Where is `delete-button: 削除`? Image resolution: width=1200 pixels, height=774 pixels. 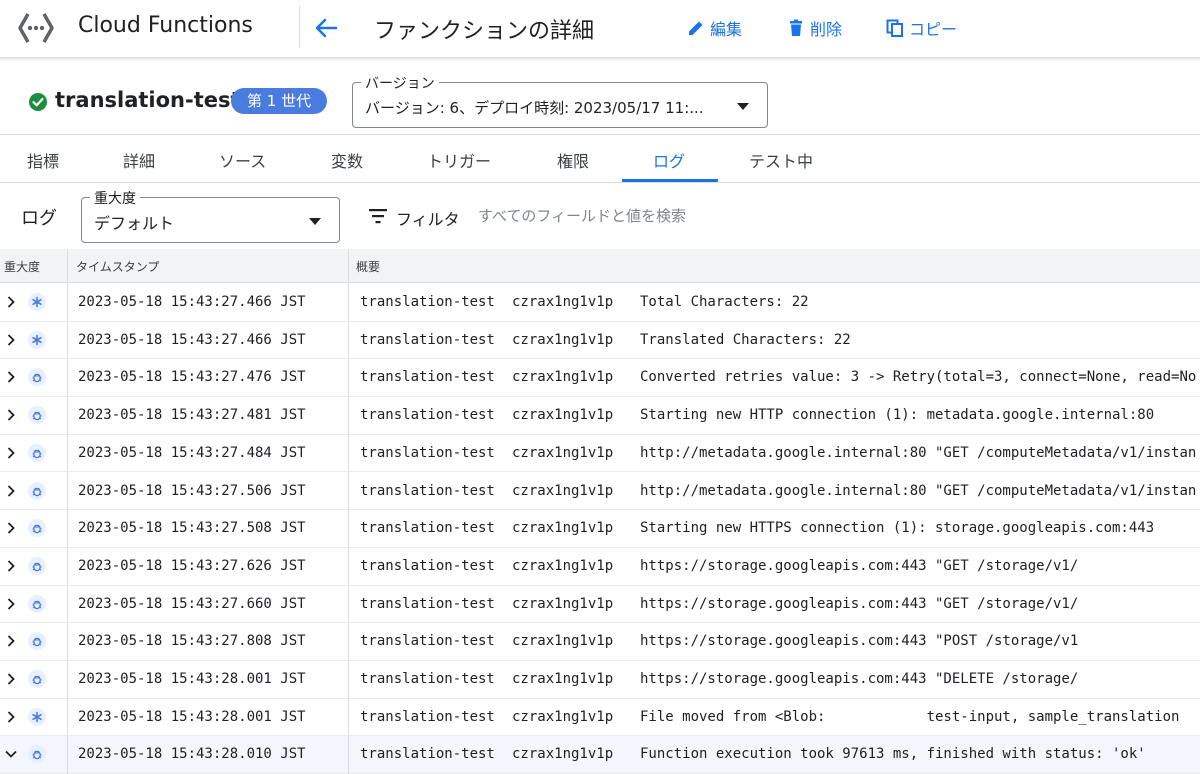 delete-button: 削除 is located at coordinates (814, 28).